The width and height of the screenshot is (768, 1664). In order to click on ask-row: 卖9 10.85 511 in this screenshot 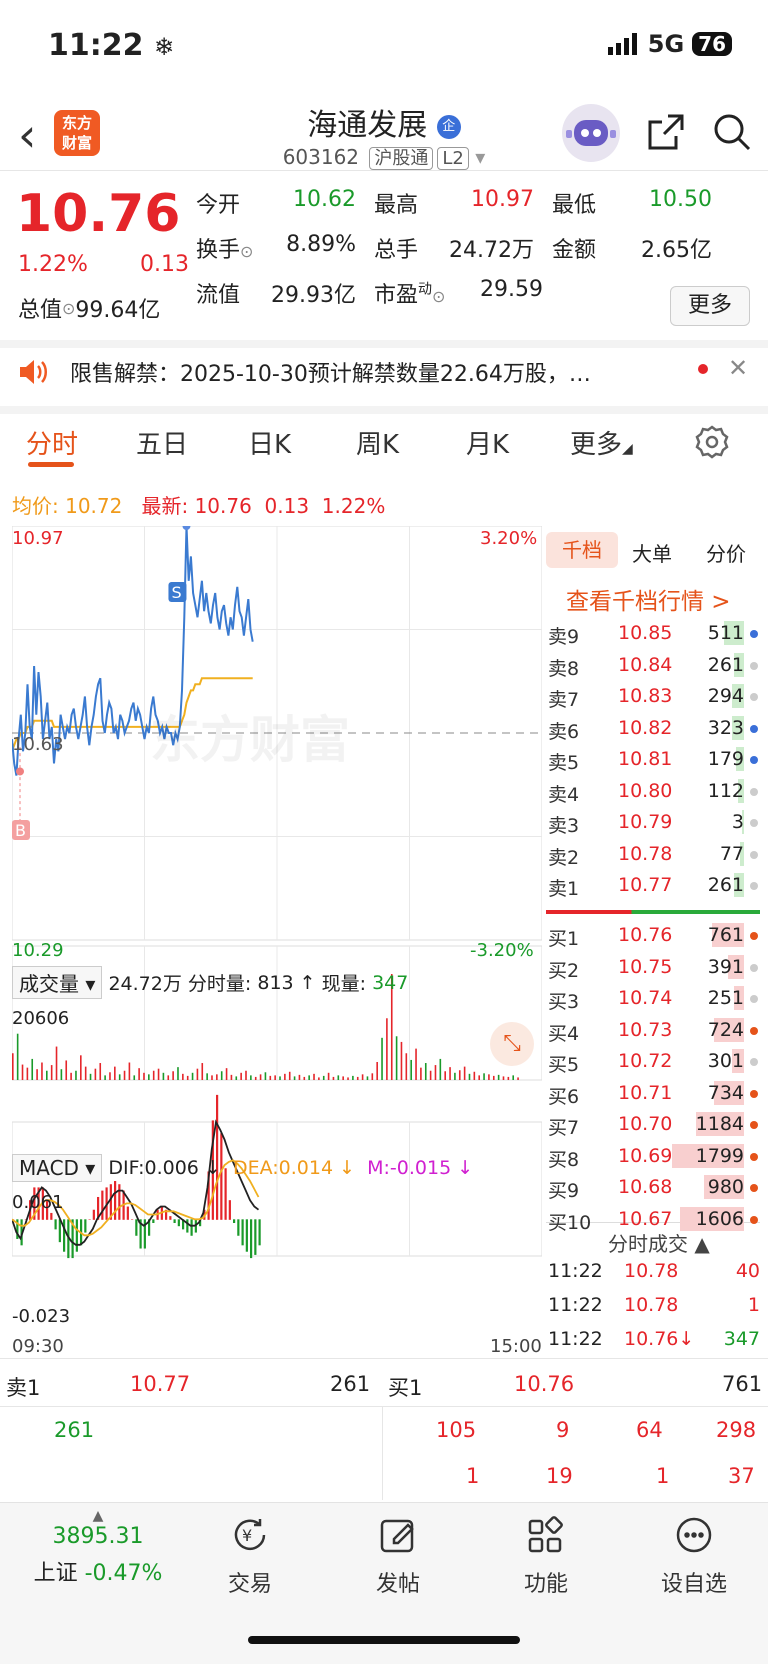, I will do `click(654, 633)`.